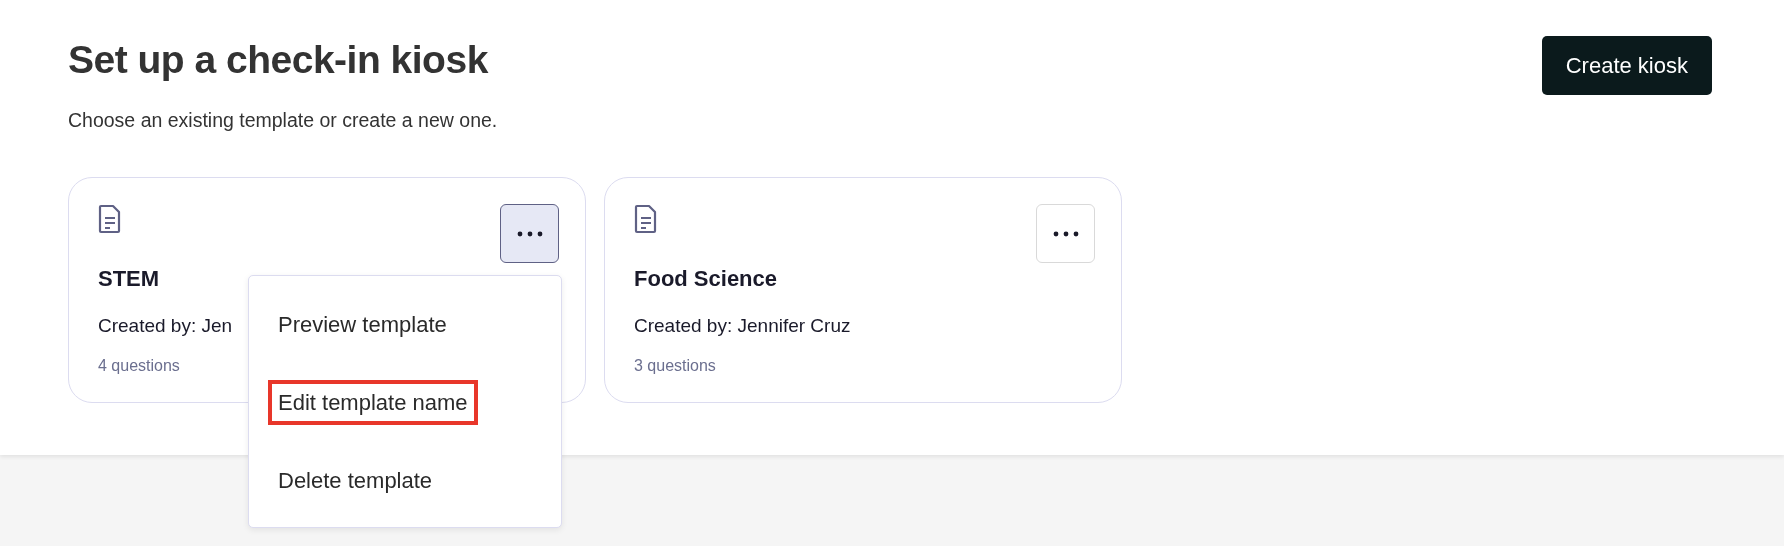 The height and width of the screenshot is (546, 1784). Describe the element at coordinates (675, 365) in the screenshot. I see `question-count: 3 questions` at that location.